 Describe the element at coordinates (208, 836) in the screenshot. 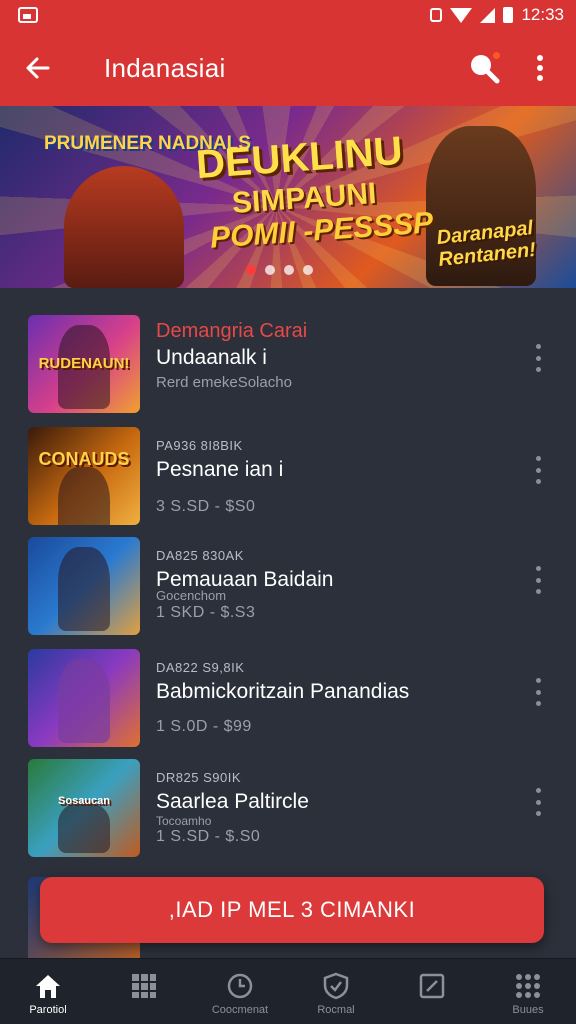

I see `item-price: 1 S.SD - $.S0` at that location.